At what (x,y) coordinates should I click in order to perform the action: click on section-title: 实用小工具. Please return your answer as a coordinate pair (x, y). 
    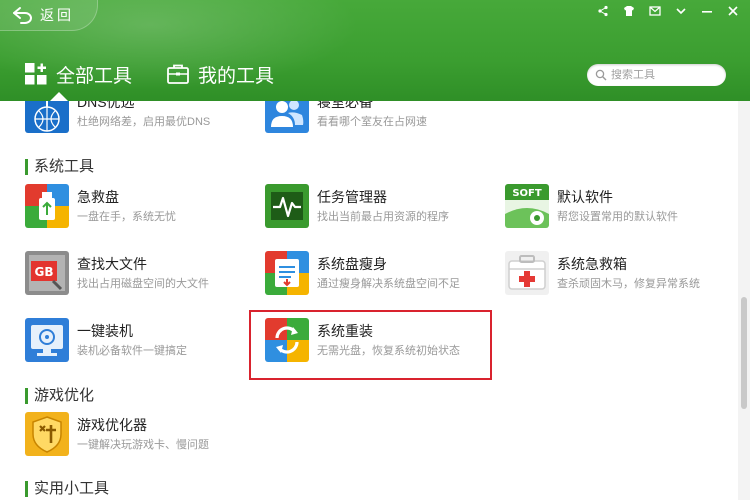
    Looking at the image, I should click on (72, 488).